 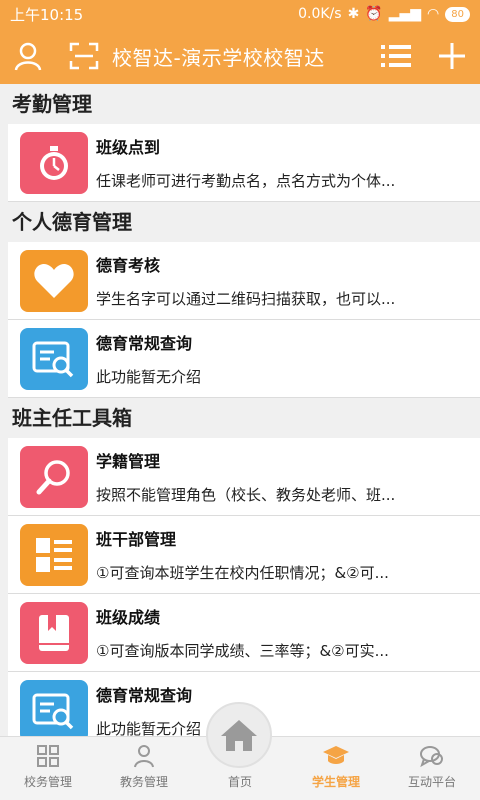 I want to click on person-icon, so click(x=144, y=756).